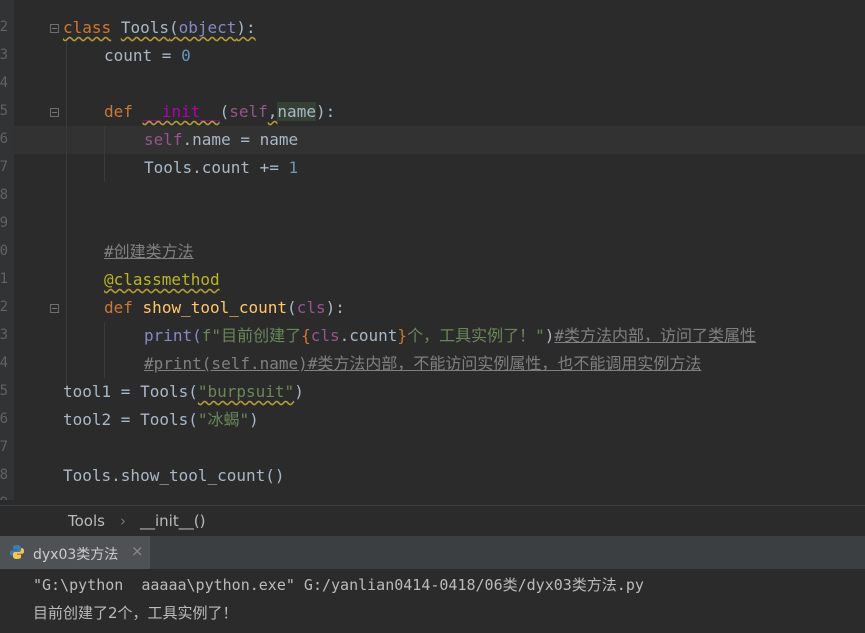  What do you see at coordinates (144, 27) in the screenshot?
I see `class-name: Tools` at bounding box center [144, 27].